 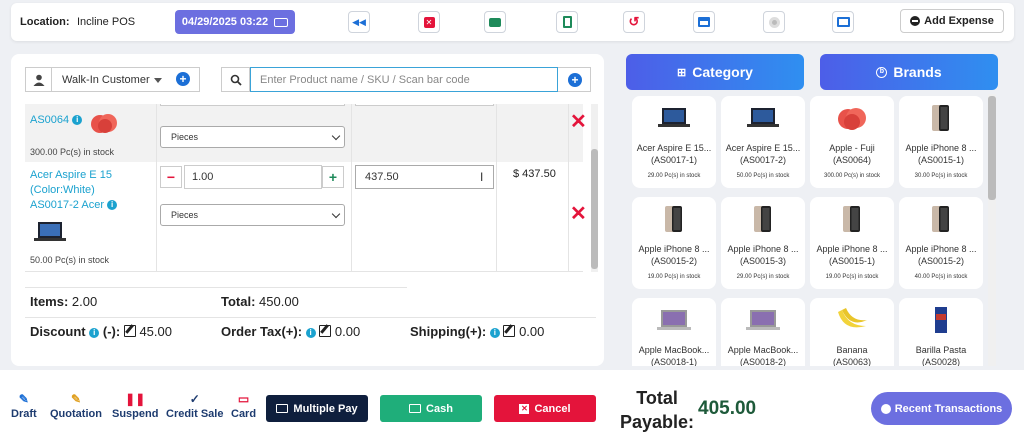 I want to click on money-icon, so click(x=415, y=408).